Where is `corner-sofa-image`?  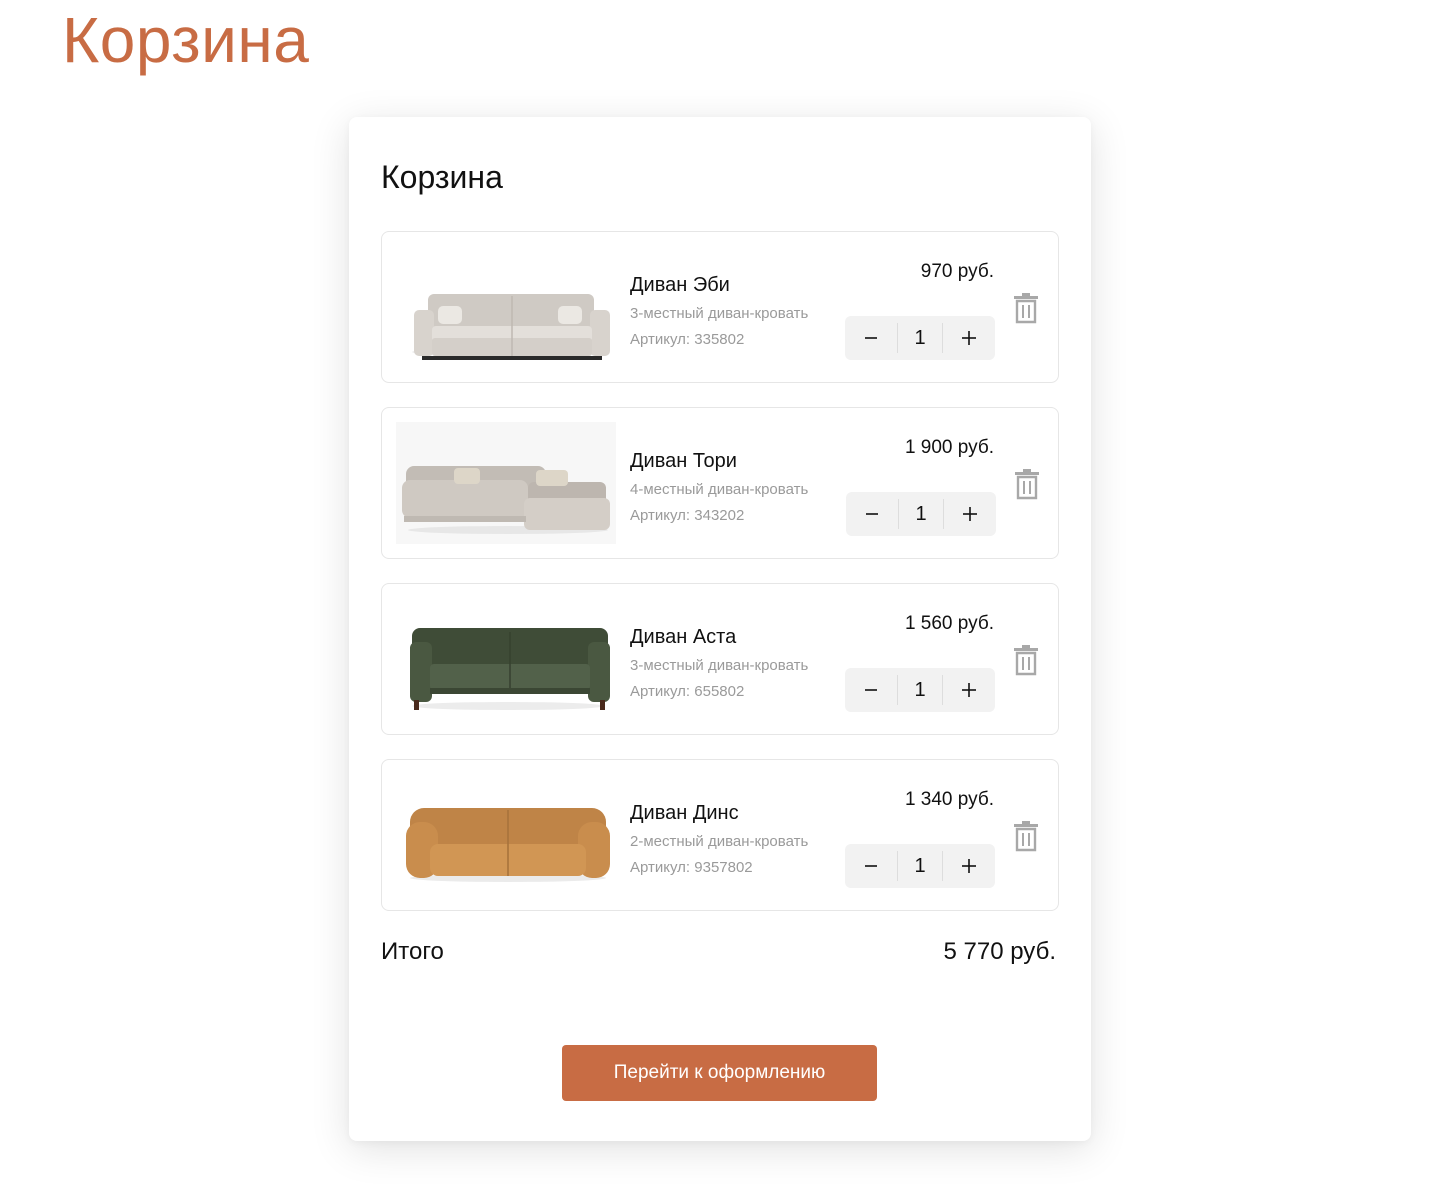 corner-sofa-image is located at coordinates (506, 483).